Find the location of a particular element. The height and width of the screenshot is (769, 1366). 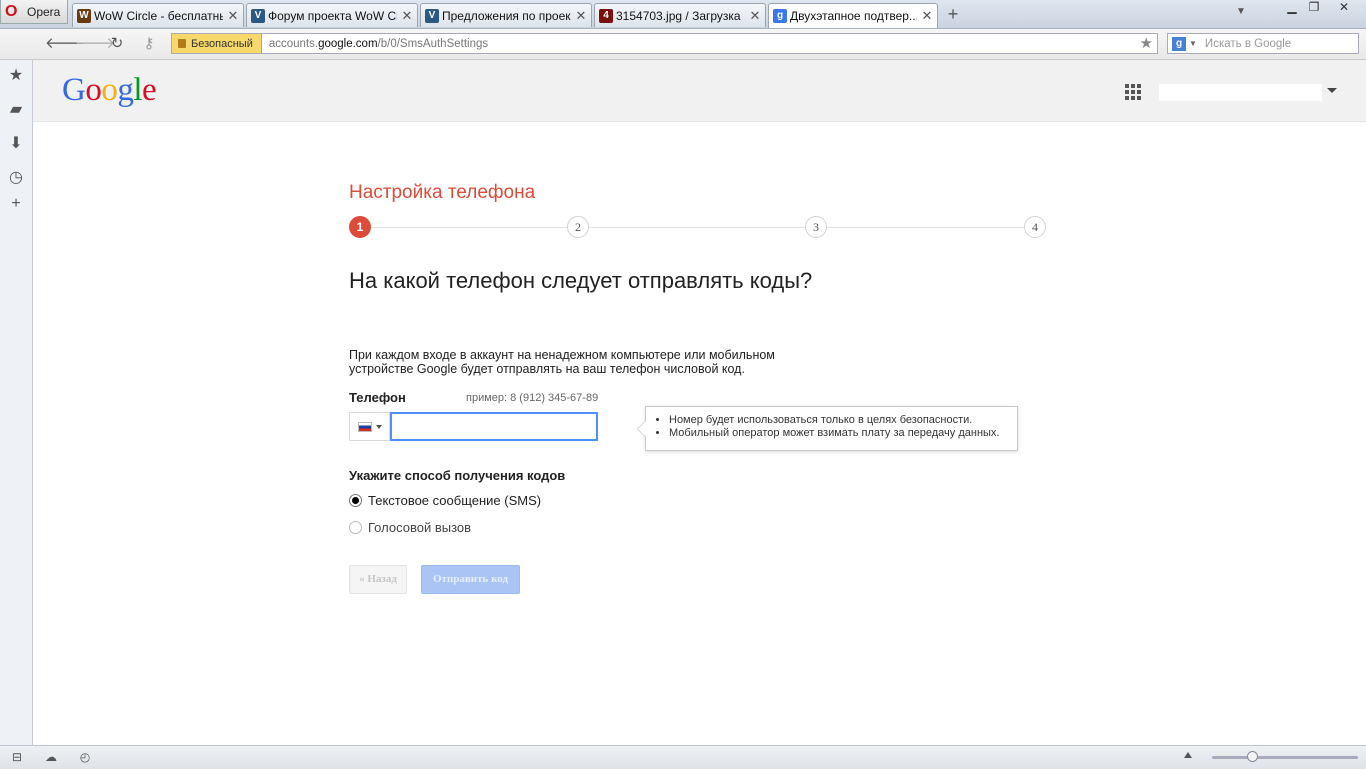

logo-letter: g is located at coordinates (125, 90).